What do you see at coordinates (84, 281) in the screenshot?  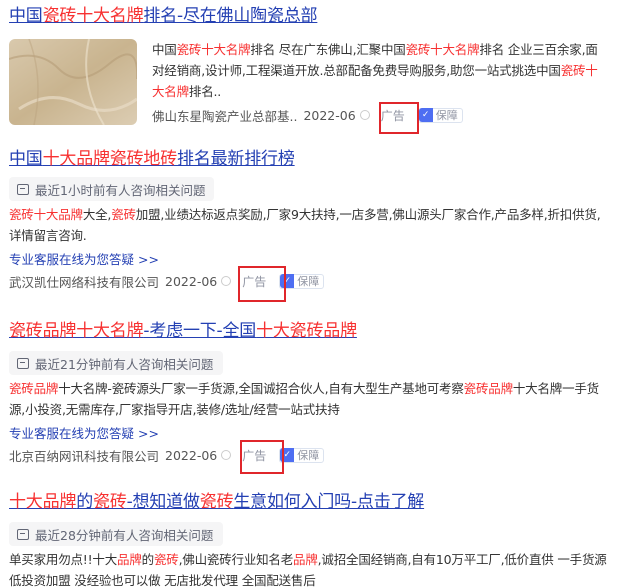 I see `source-name: 武汉凯仕网络科技有限公司` at bounding box center [84, 281].